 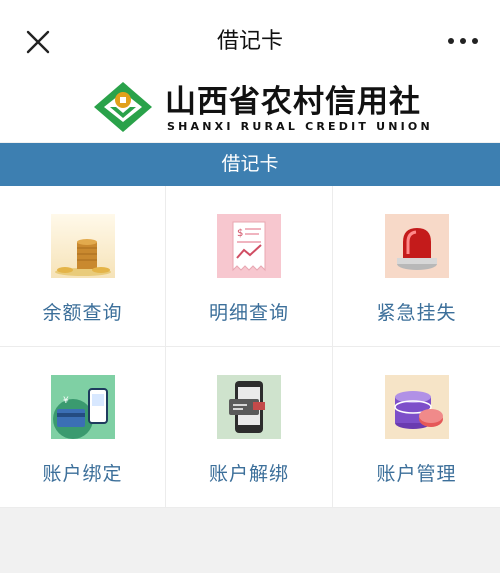 What do you see at coordinates (416, 407) in the screenshot?
I see `database-manage-icon` at bounding box center [416, 407].